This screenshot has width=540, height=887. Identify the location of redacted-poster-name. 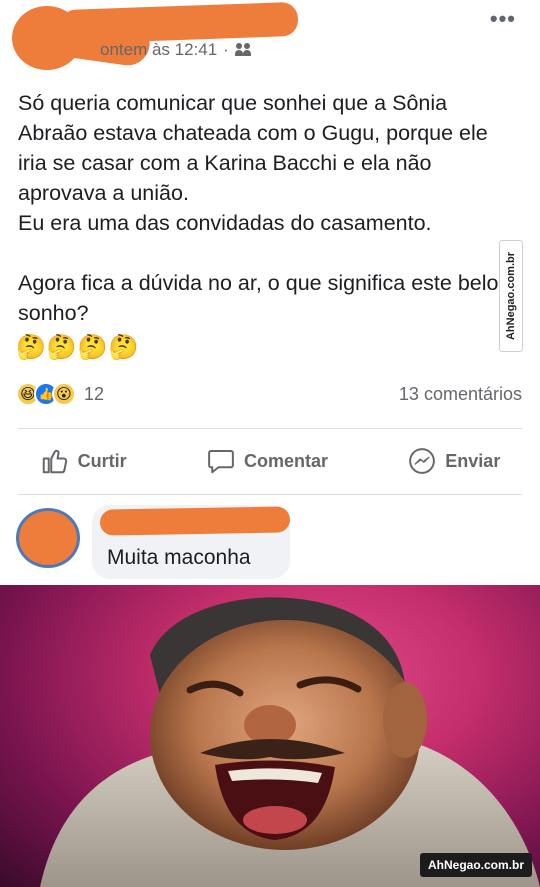
(179, 23).